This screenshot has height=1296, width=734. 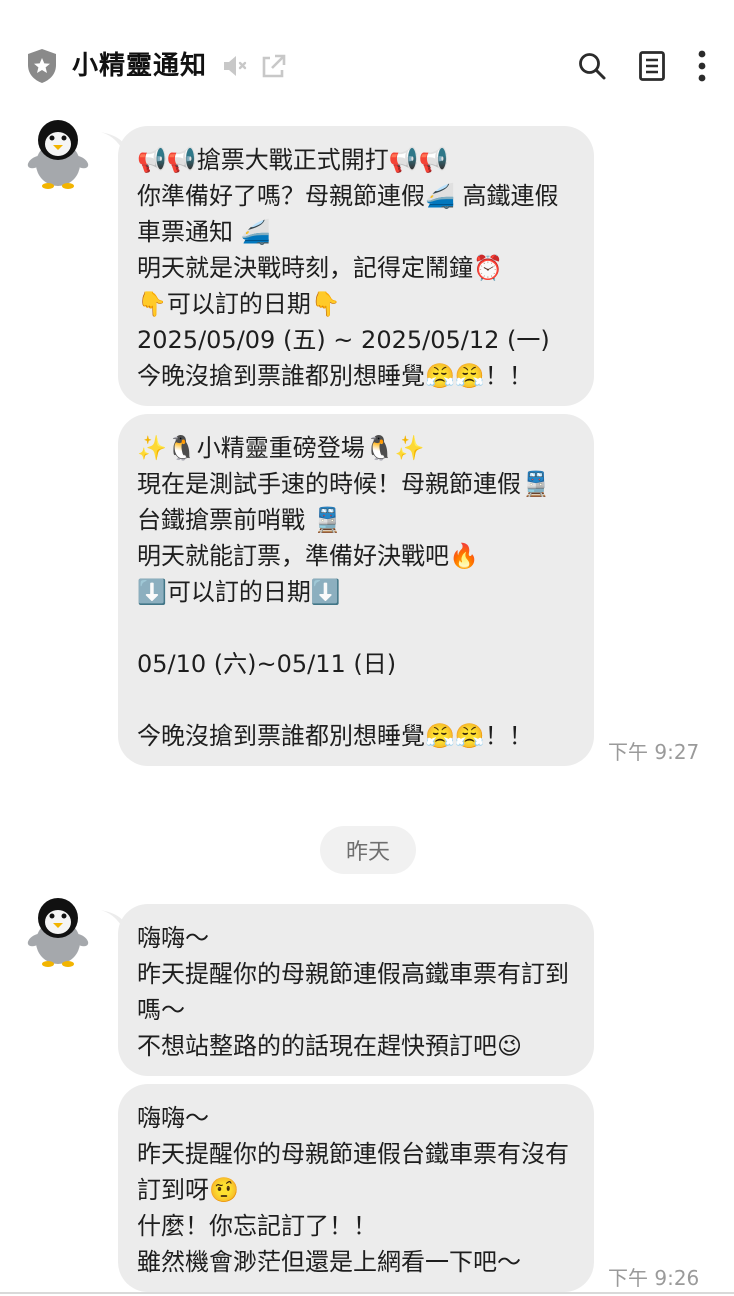 I want to click on more-vertical-icon, so click(x=702, y=66).